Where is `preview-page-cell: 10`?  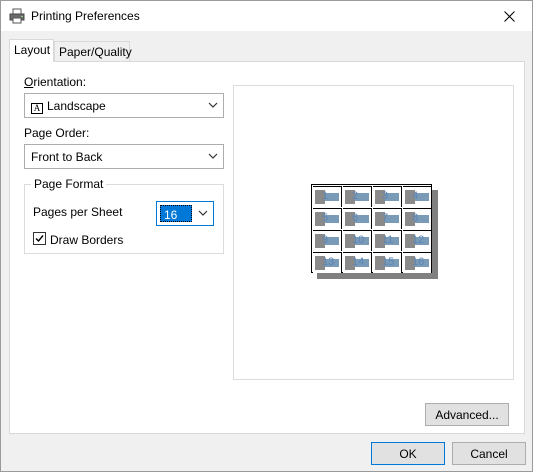 preview-page-cell: 10 is located at coordinates (357, 240).